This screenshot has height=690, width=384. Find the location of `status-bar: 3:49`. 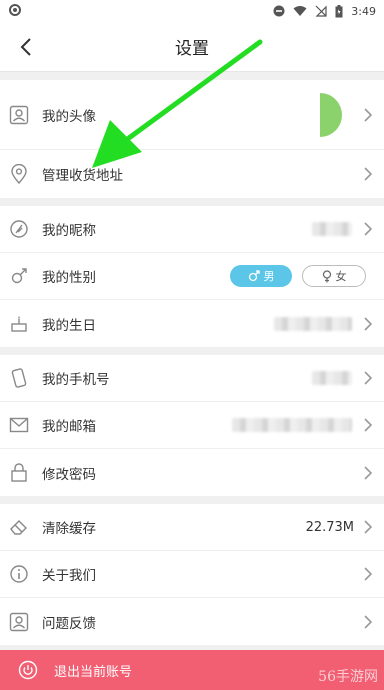

status-bar: 3:49 is located at coordinates (192, 11).